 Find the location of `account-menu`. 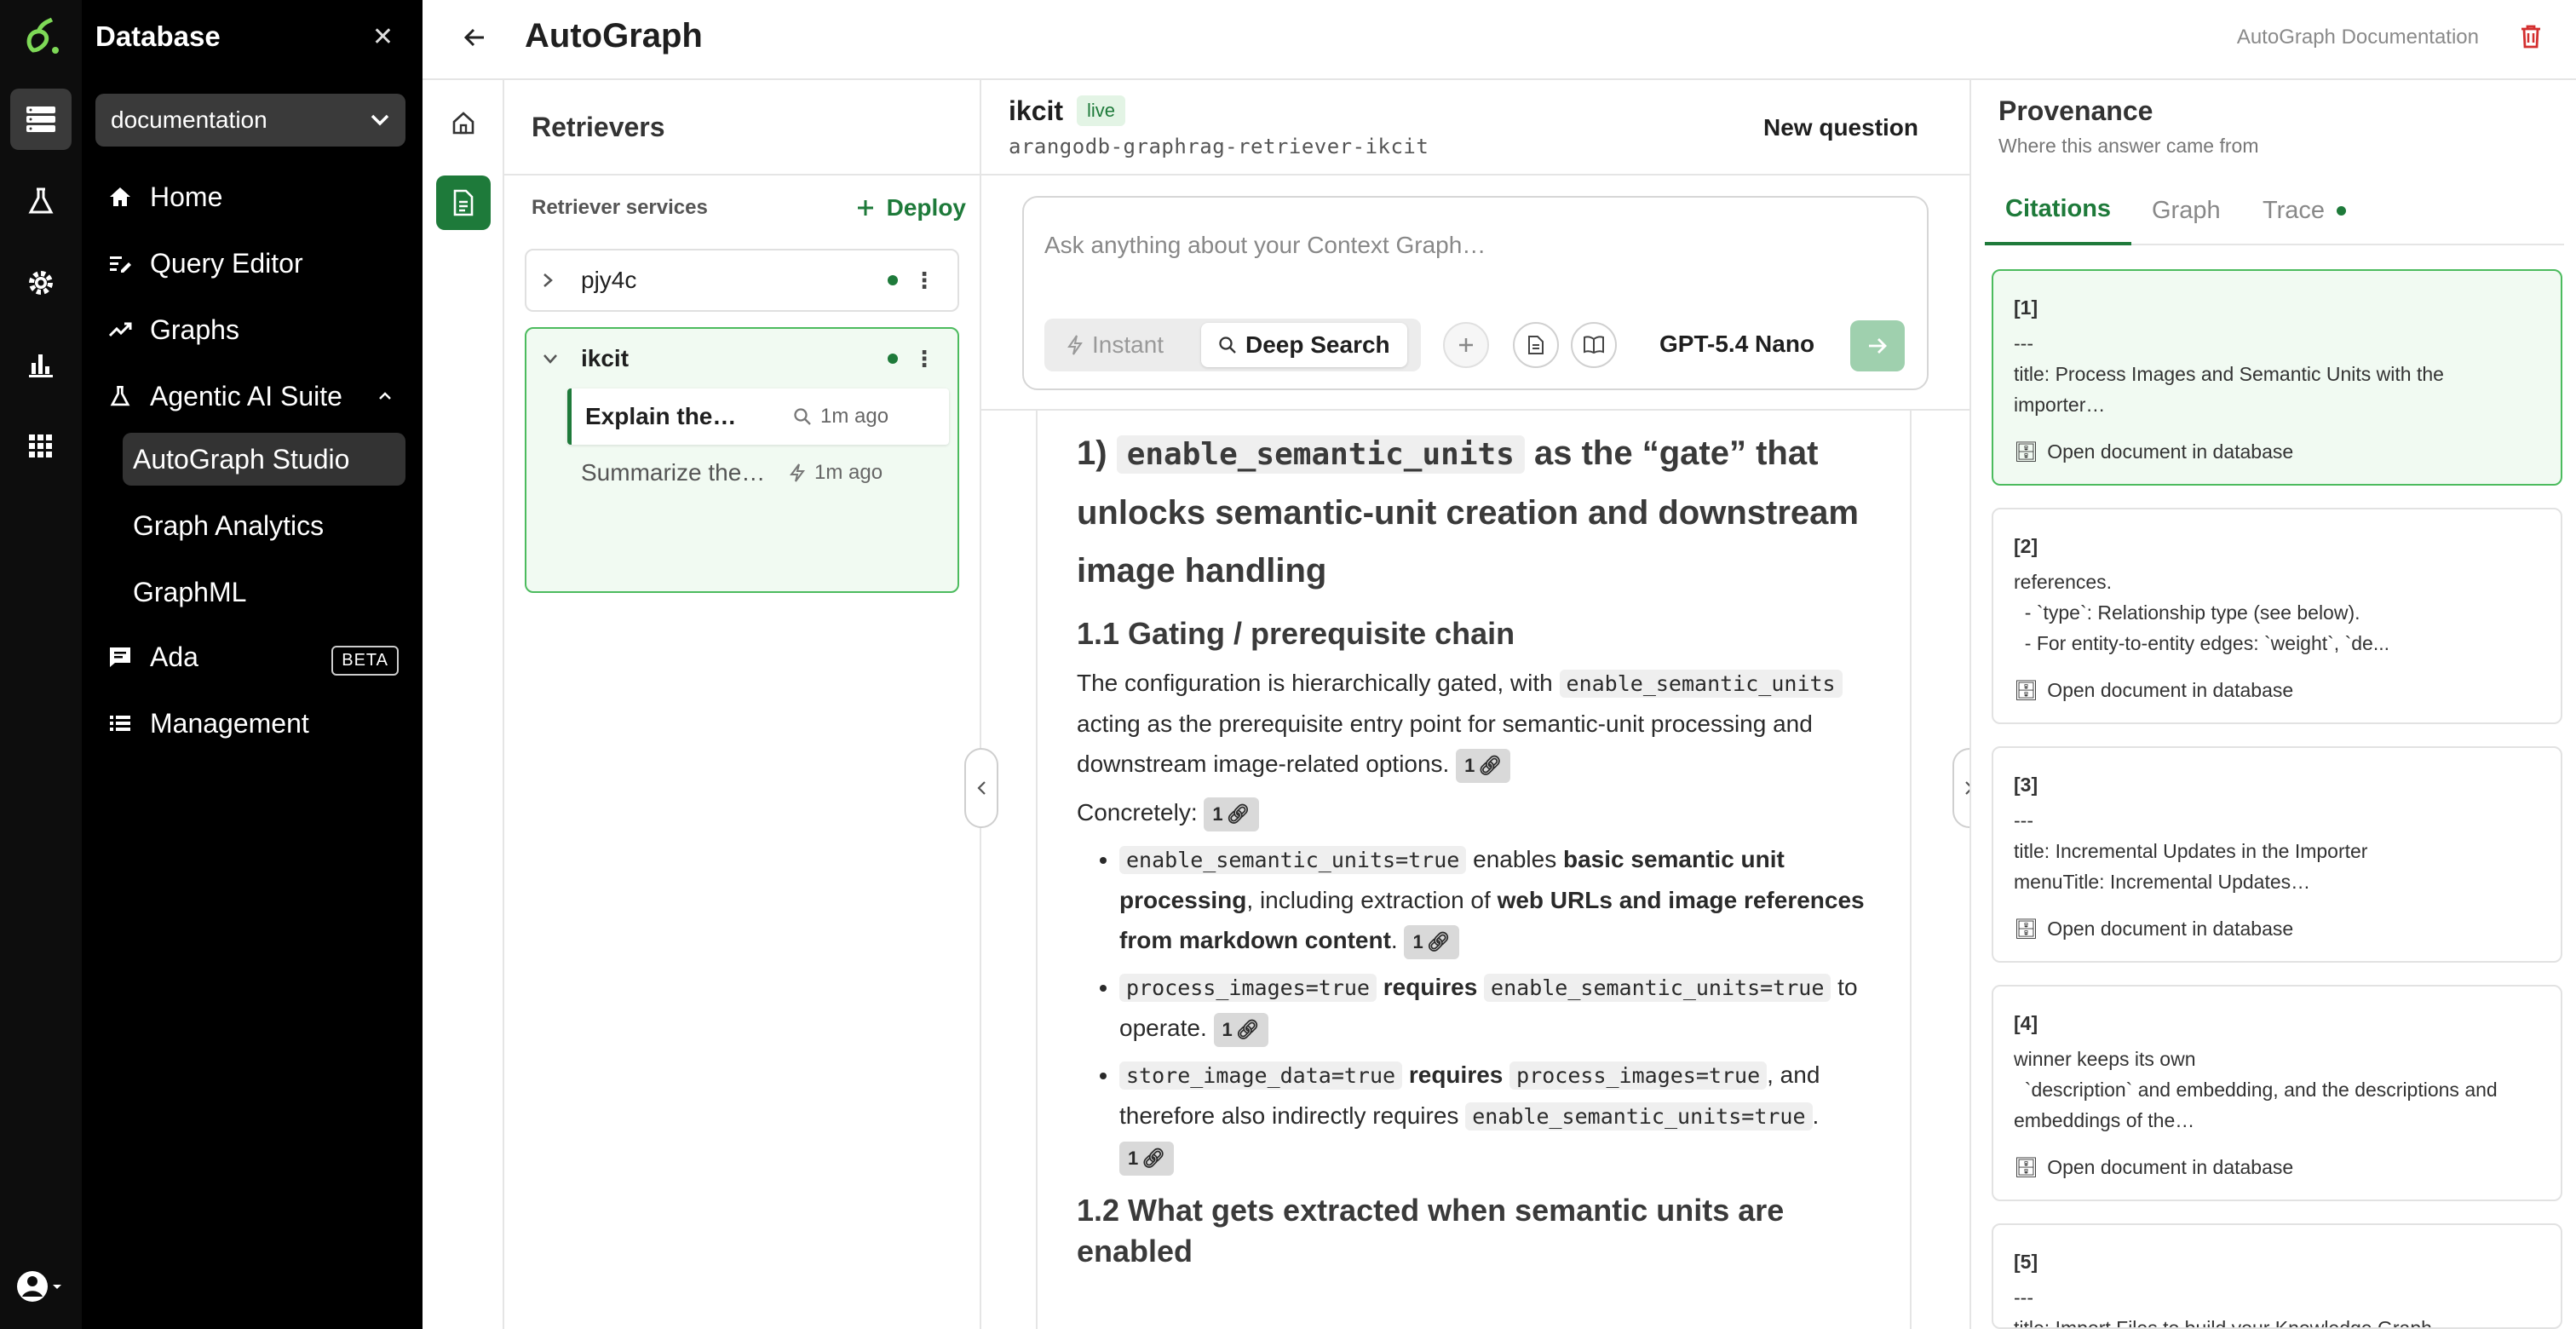

account-menu is located at coordinates (41, 1286).